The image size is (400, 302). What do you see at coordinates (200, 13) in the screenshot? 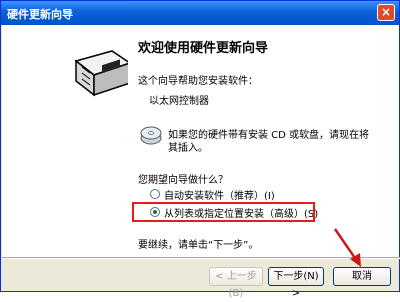
I see `title-bar: 硬件更新向导 ×` at bounding box center [200, 13].